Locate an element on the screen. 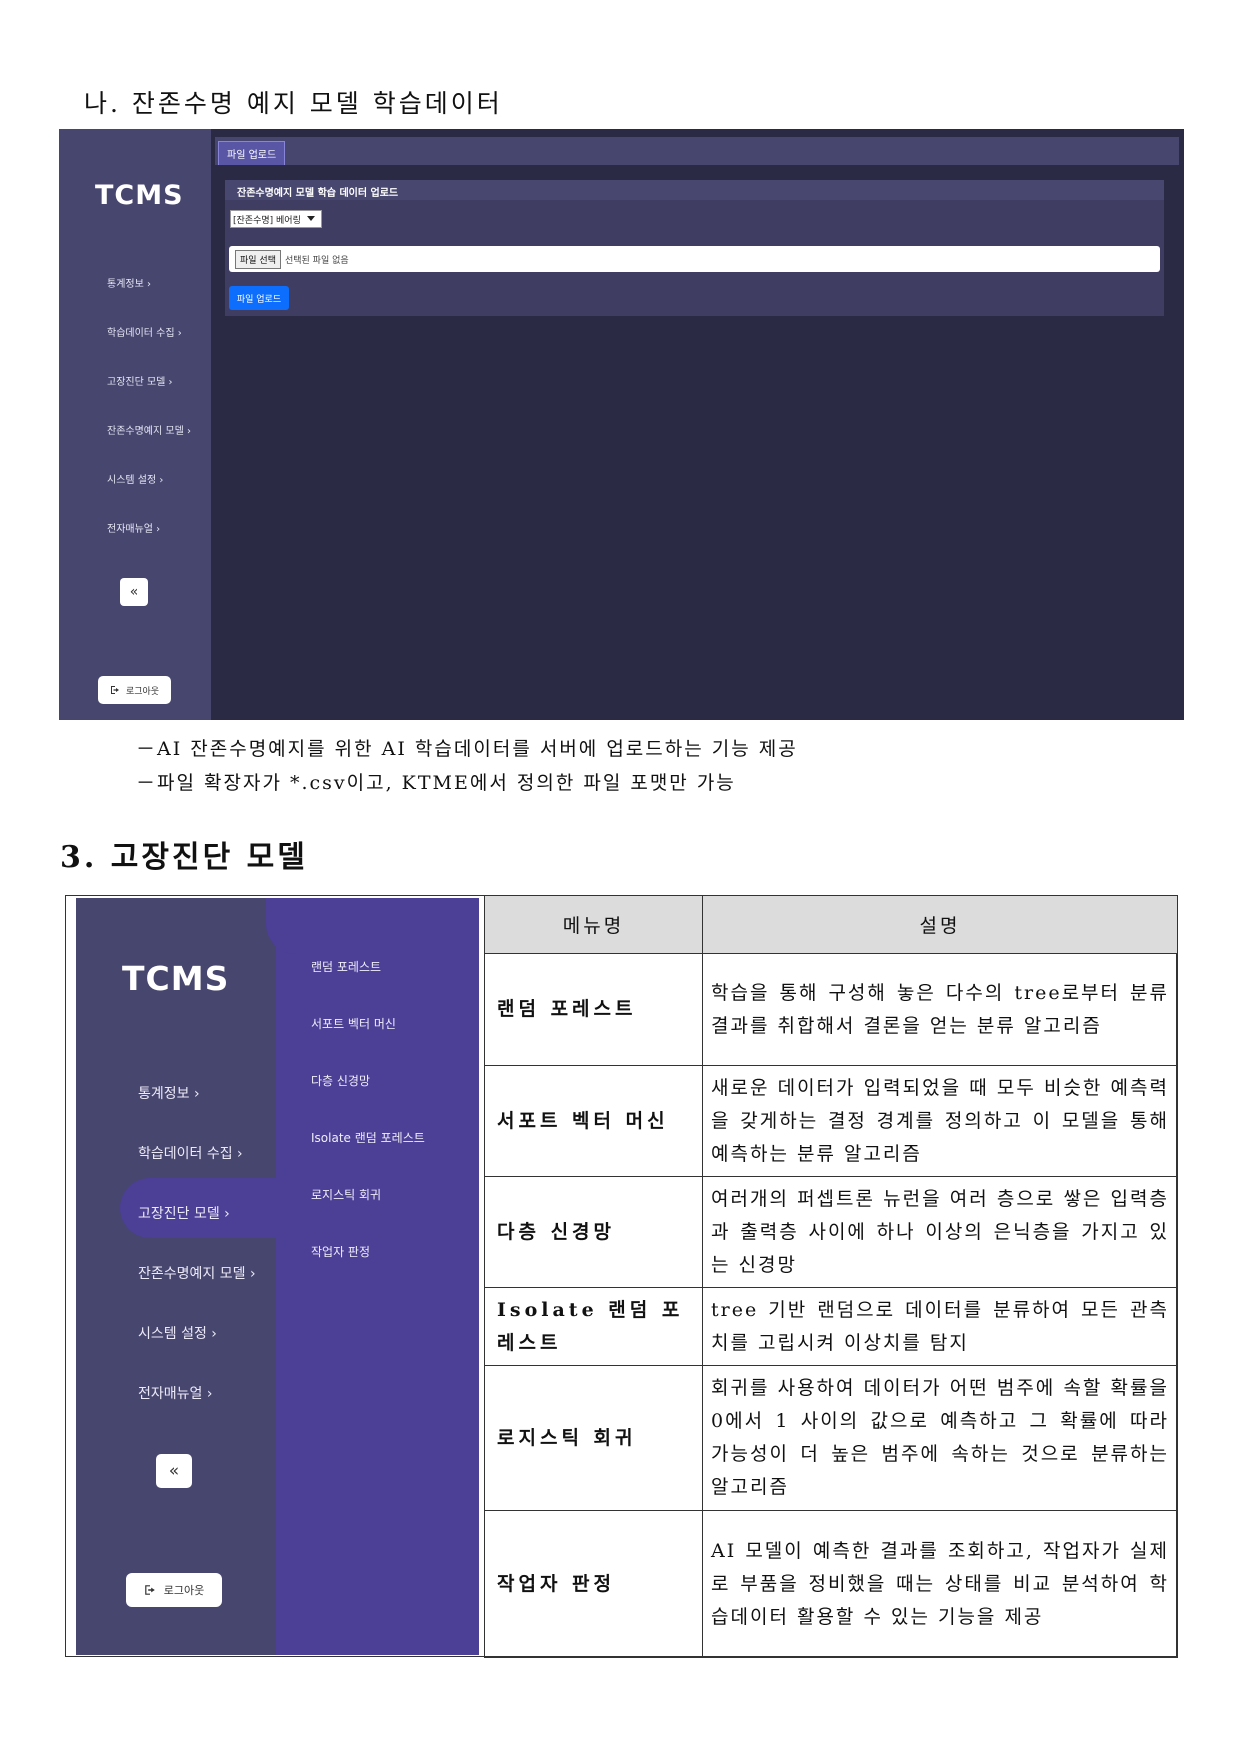 The image size is (1240, 1754). model-type-select: [잔존수명] 베어링 is located at coordinates (276, 219).